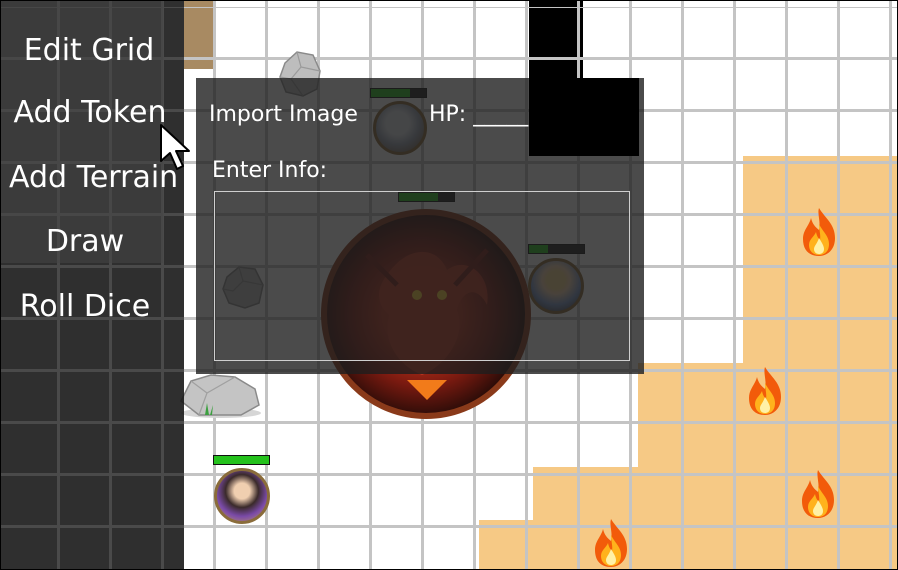 Image resolution: width=898 pixels, height=570 pixels. I want to click on import-image-button: Import Image, so click(283, 114).